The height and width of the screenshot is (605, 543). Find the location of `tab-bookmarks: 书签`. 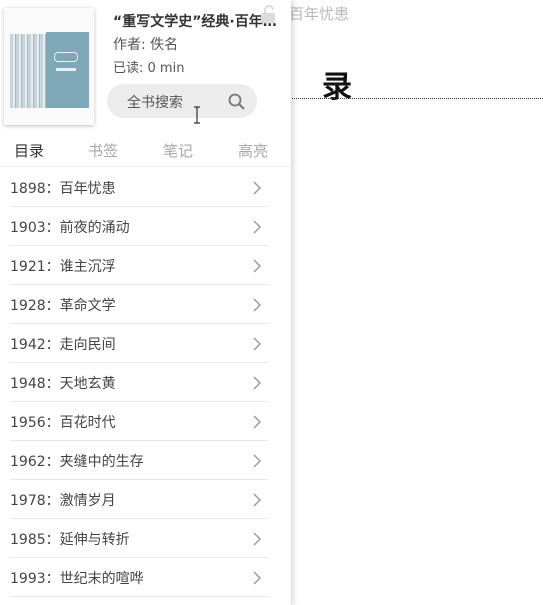

tab-bookmarks: 书签 is located at coordinates (103, 150).